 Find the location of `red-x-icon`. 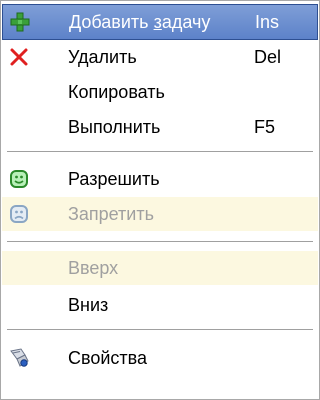

red-x-icon is located at coordinates (19, 57).